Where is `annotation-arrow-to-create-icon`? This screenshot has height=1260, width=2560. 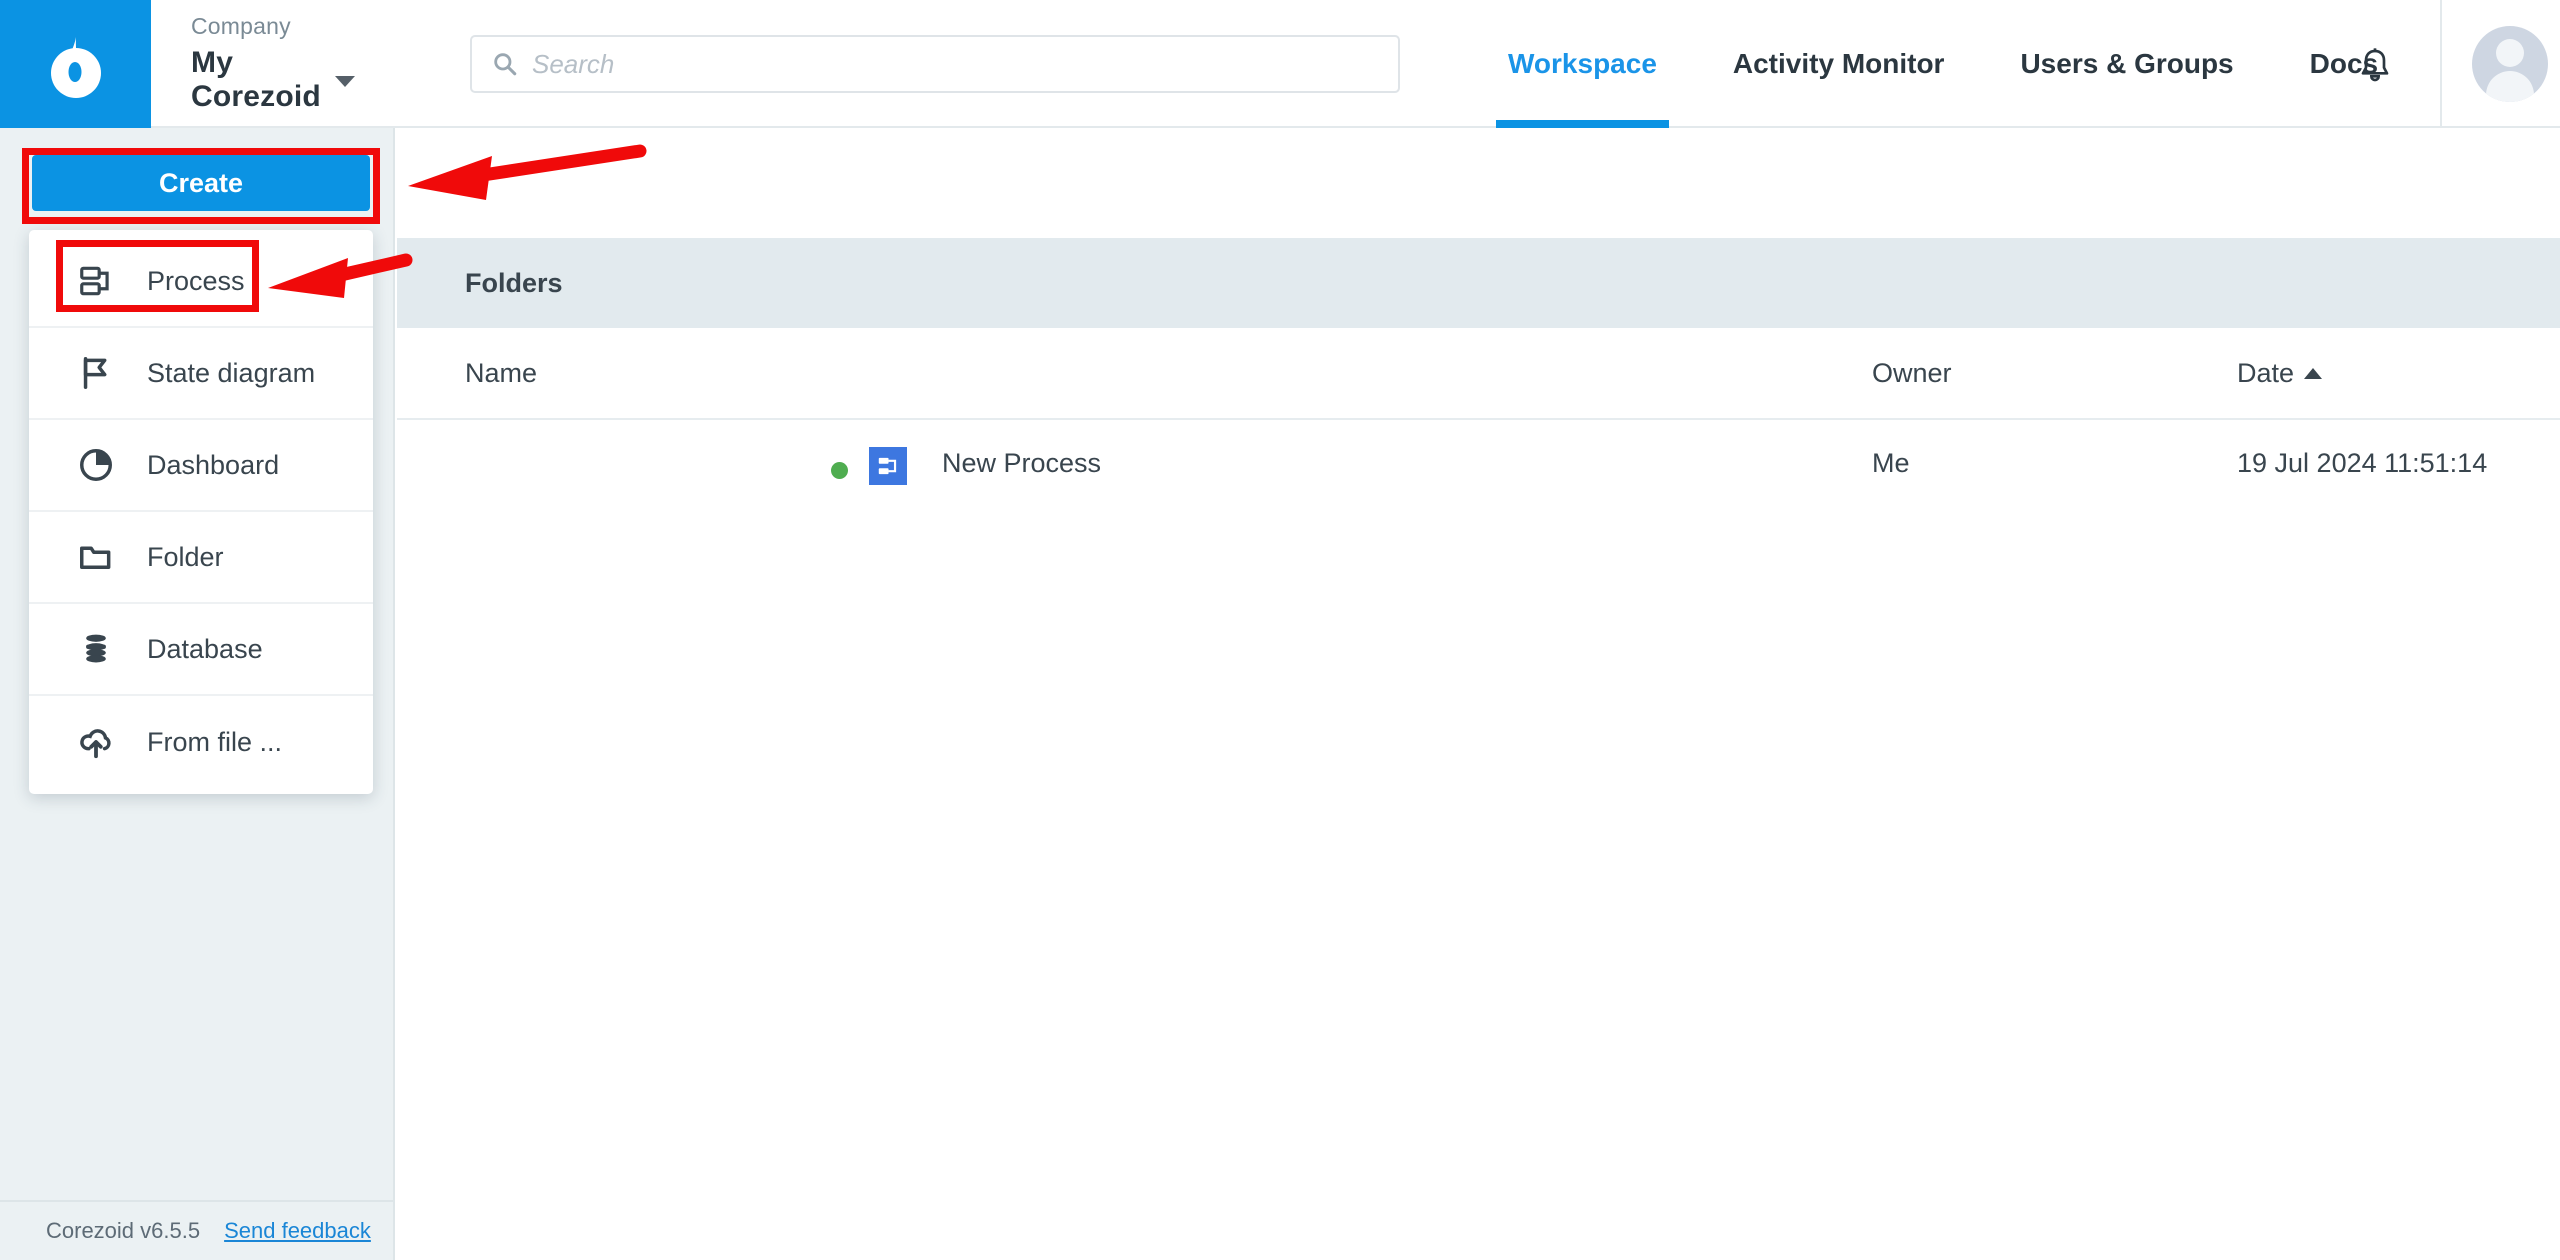 annotation-arrow-to-create-icon is located at coordinates (527, 172).